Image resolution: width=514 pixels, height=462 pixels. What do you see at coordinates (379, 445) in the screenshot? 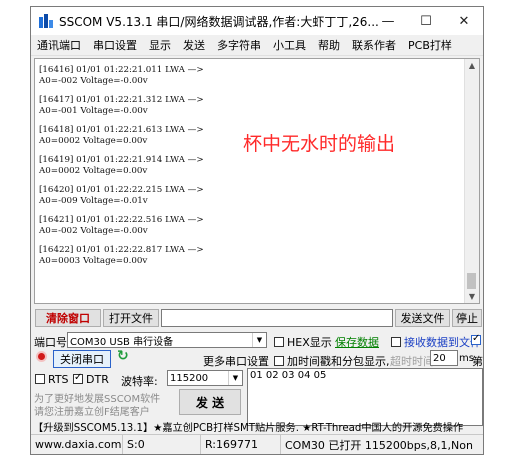
I see `status-port-state: COM30 已打开 115200bps,8,1,Non` at bounding box center [379, 445].